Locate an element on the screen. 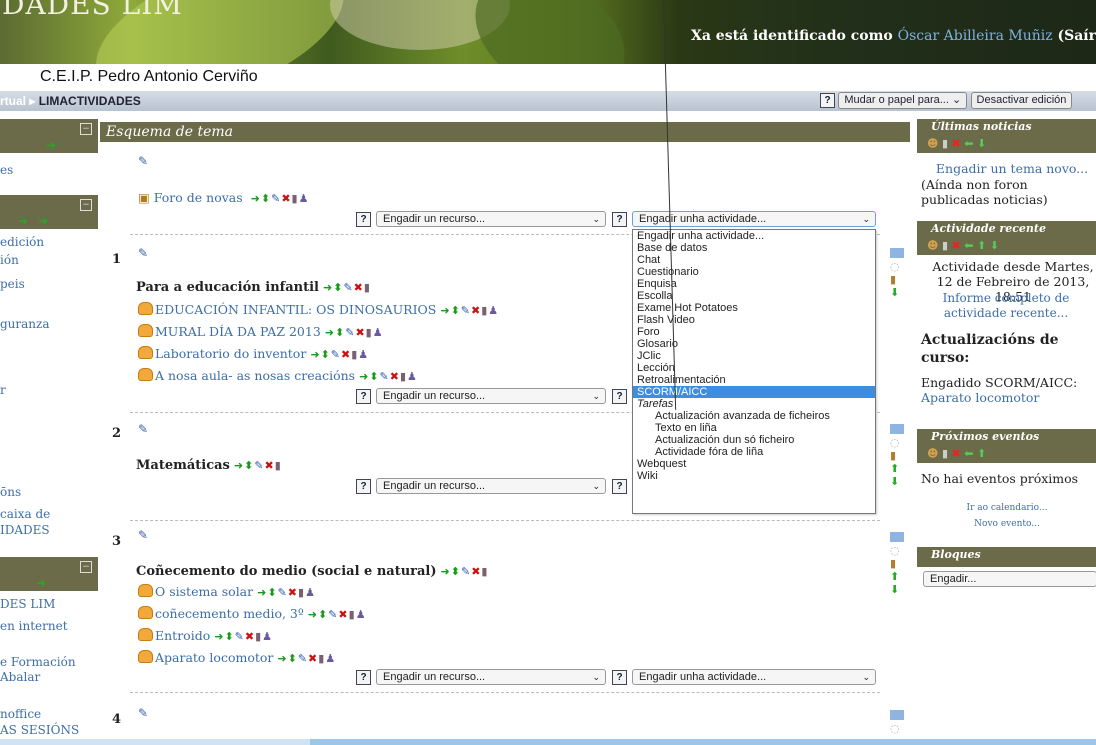 The image size is (1096, 745). left-link: caixa de is located at coordinates (25, 514).